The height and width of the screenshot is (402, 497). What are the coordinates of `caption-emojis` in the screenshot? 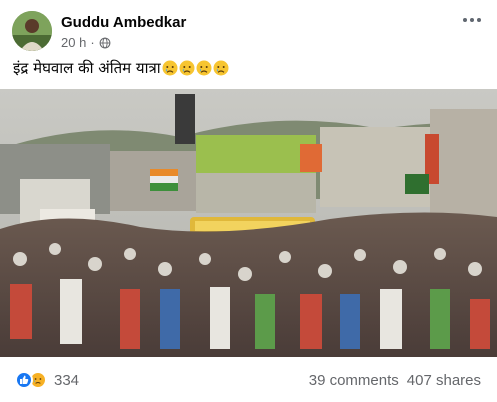 It's located at (195, 68).